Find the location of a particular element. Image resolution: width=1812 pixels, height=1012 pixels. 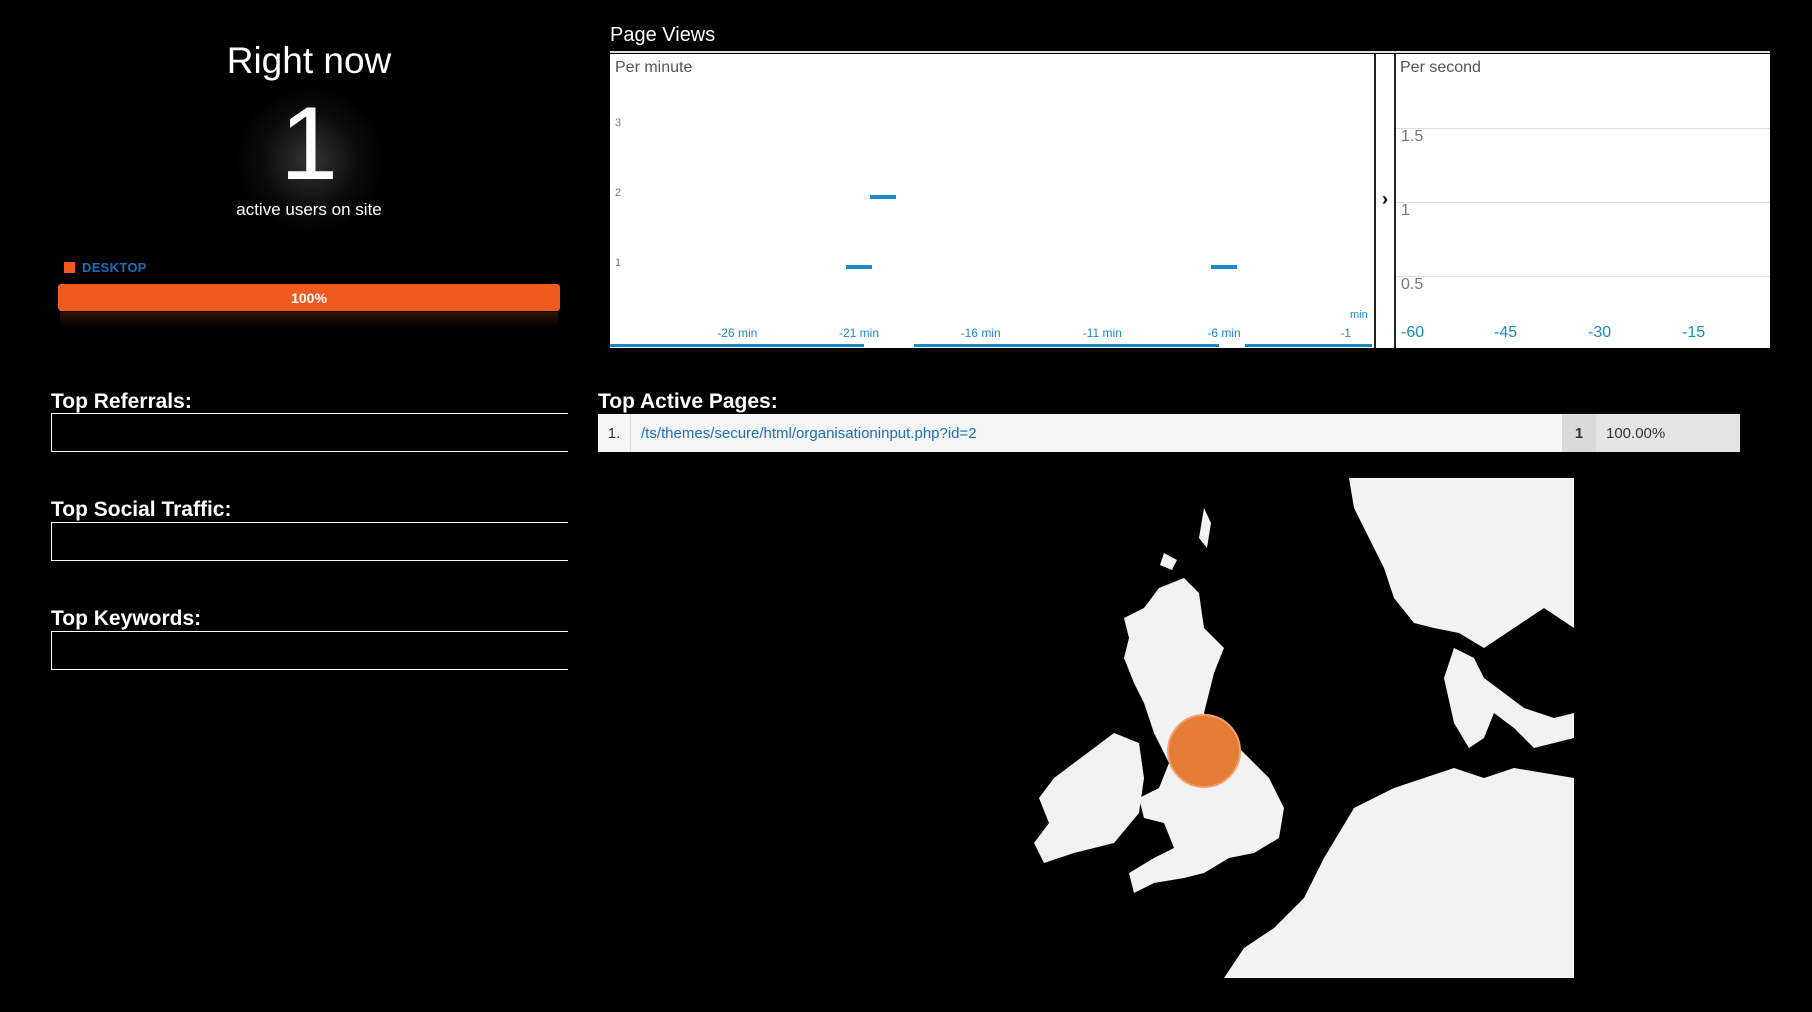

expand-chevron-icon: › is located at coordinates (1385, 199).